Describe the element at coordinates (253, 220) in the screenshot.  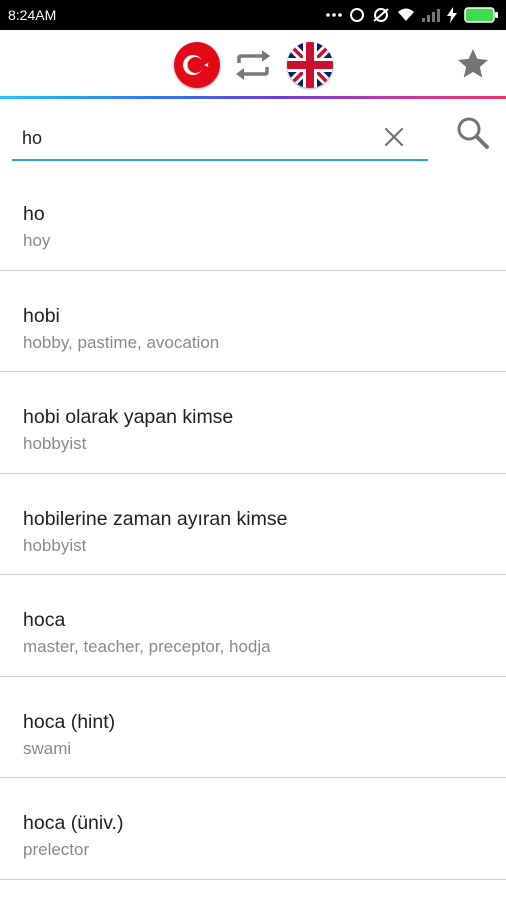
I see `list-item: ho hoy` at that location.